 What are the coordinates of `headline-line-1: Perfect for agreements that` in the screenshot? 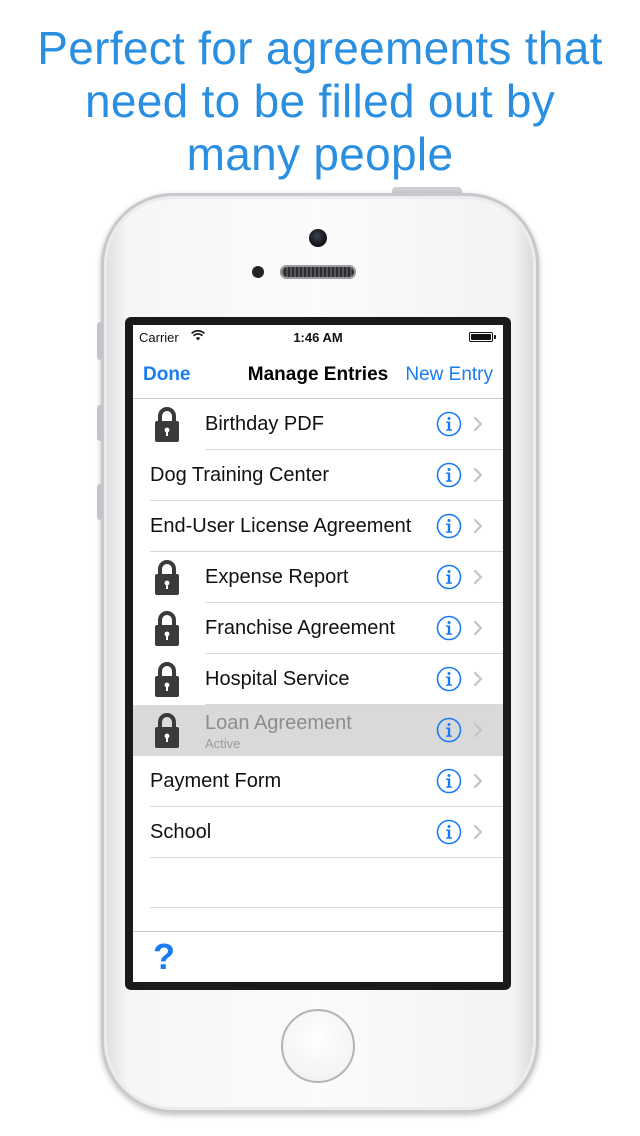 It's located at (320, 48).